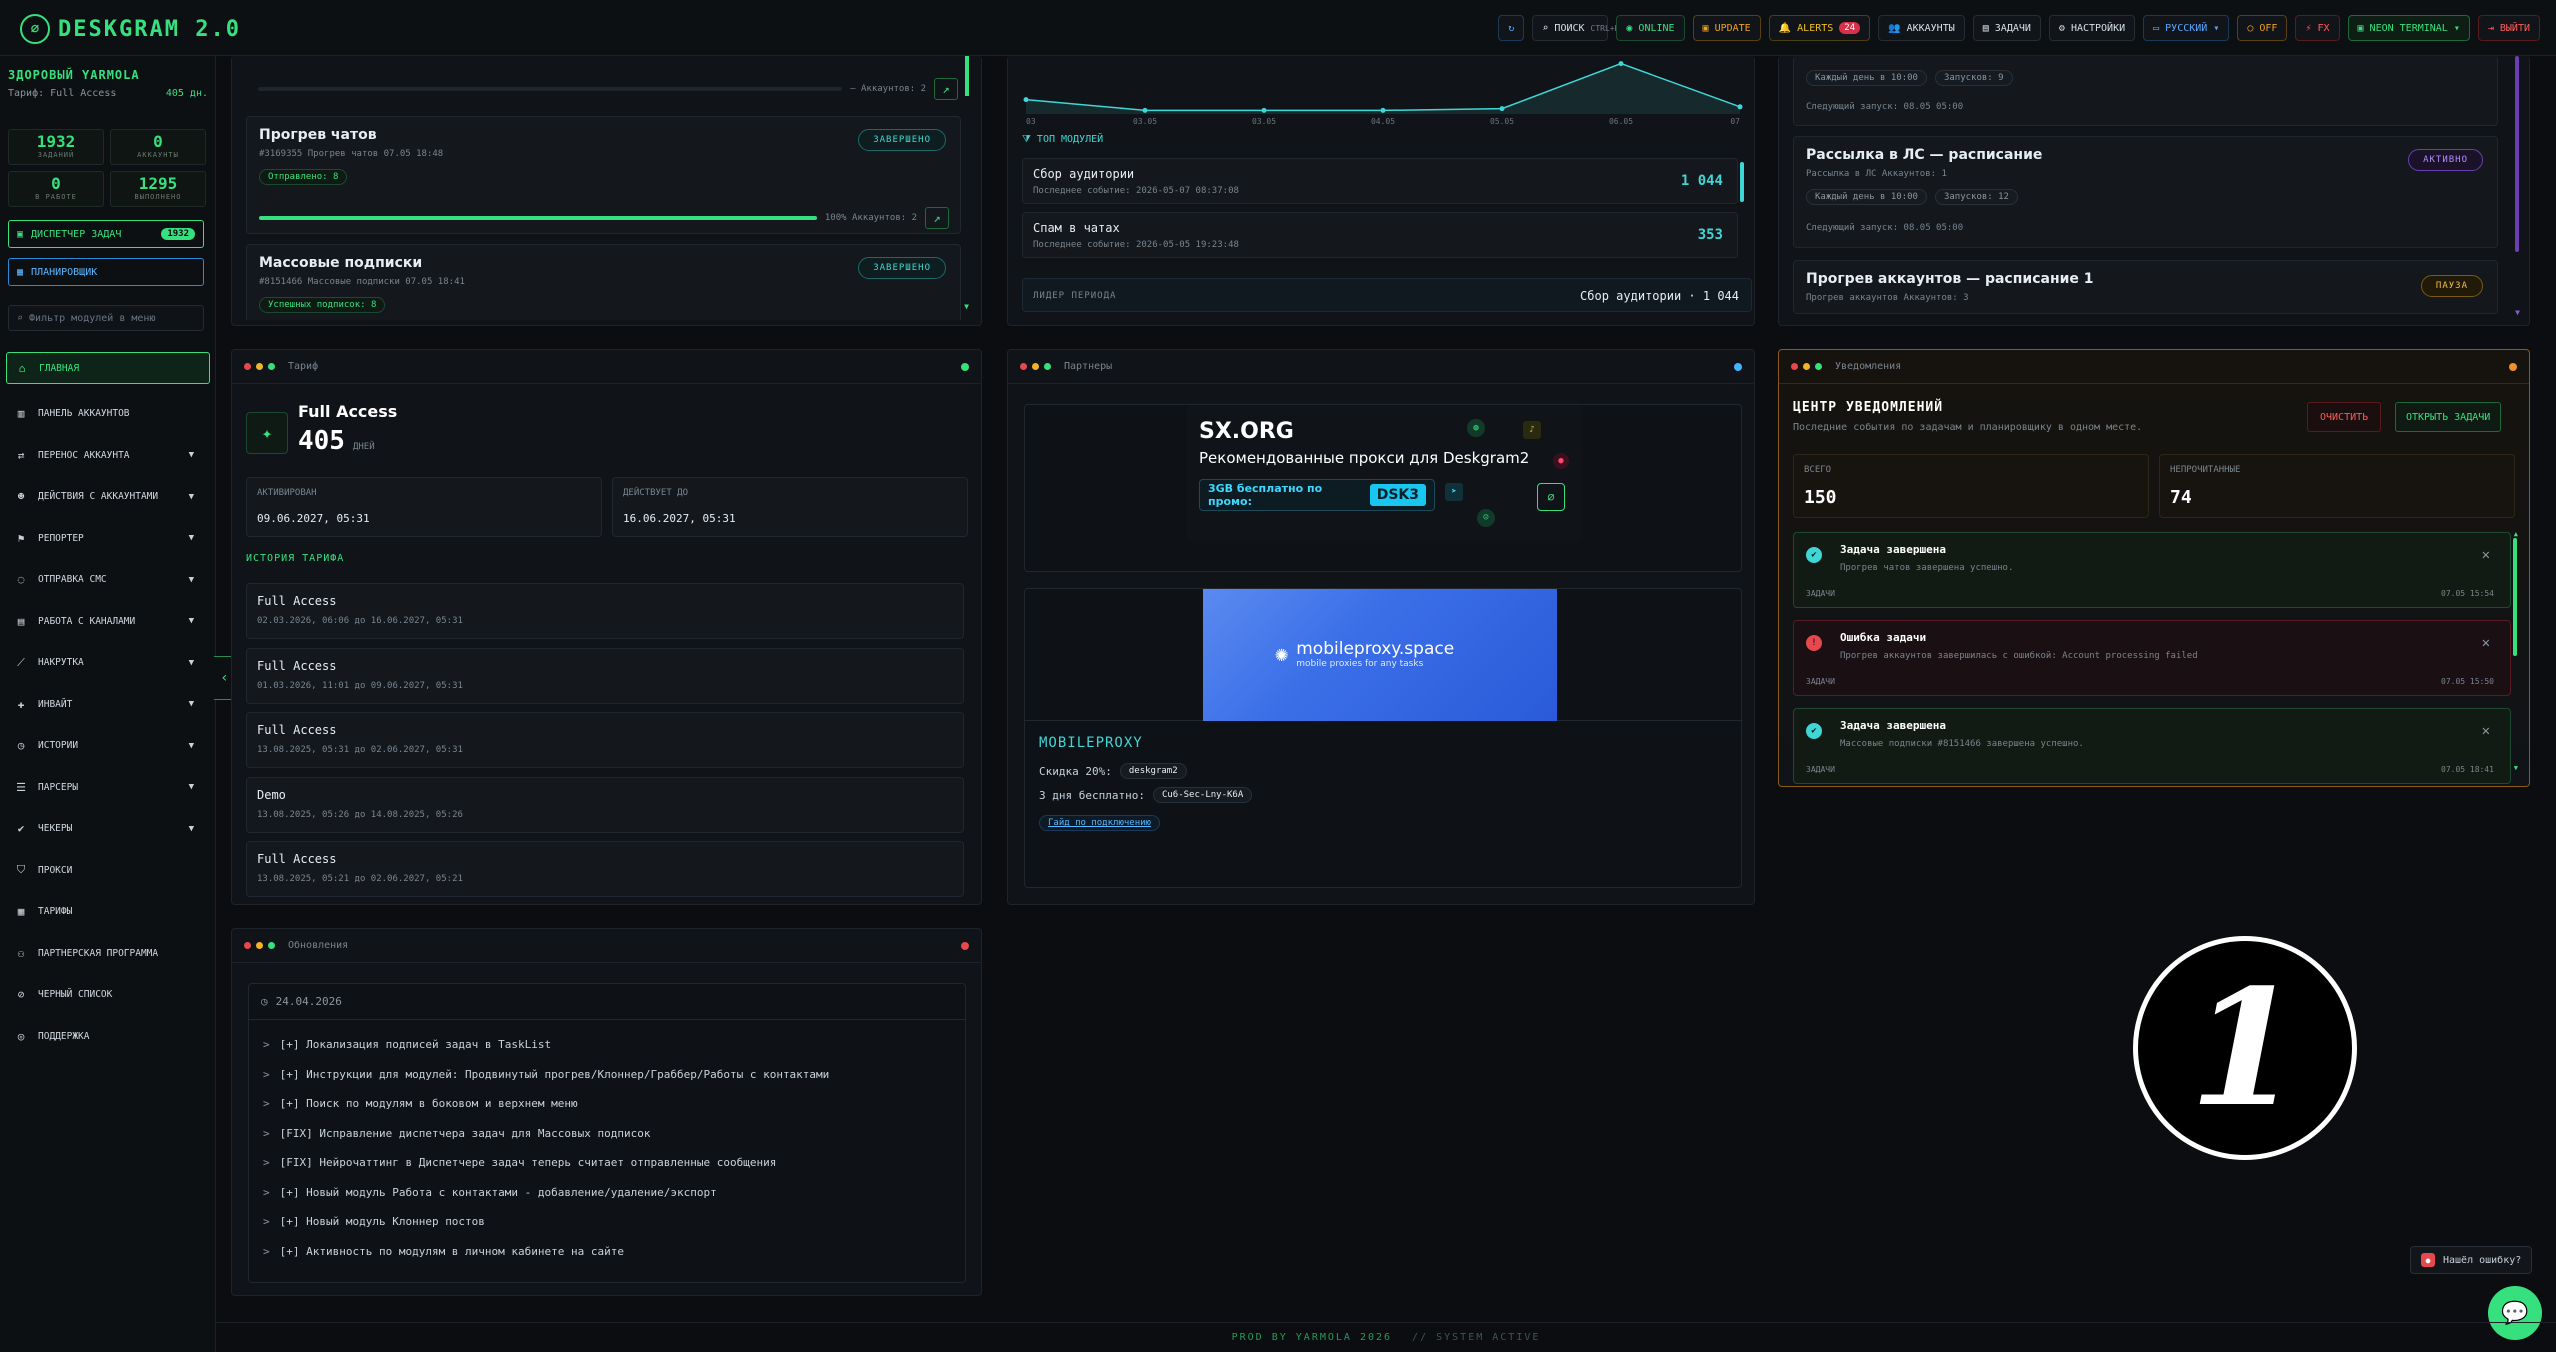  I want to click on partner-icon: ⚇, so click(21, 953).